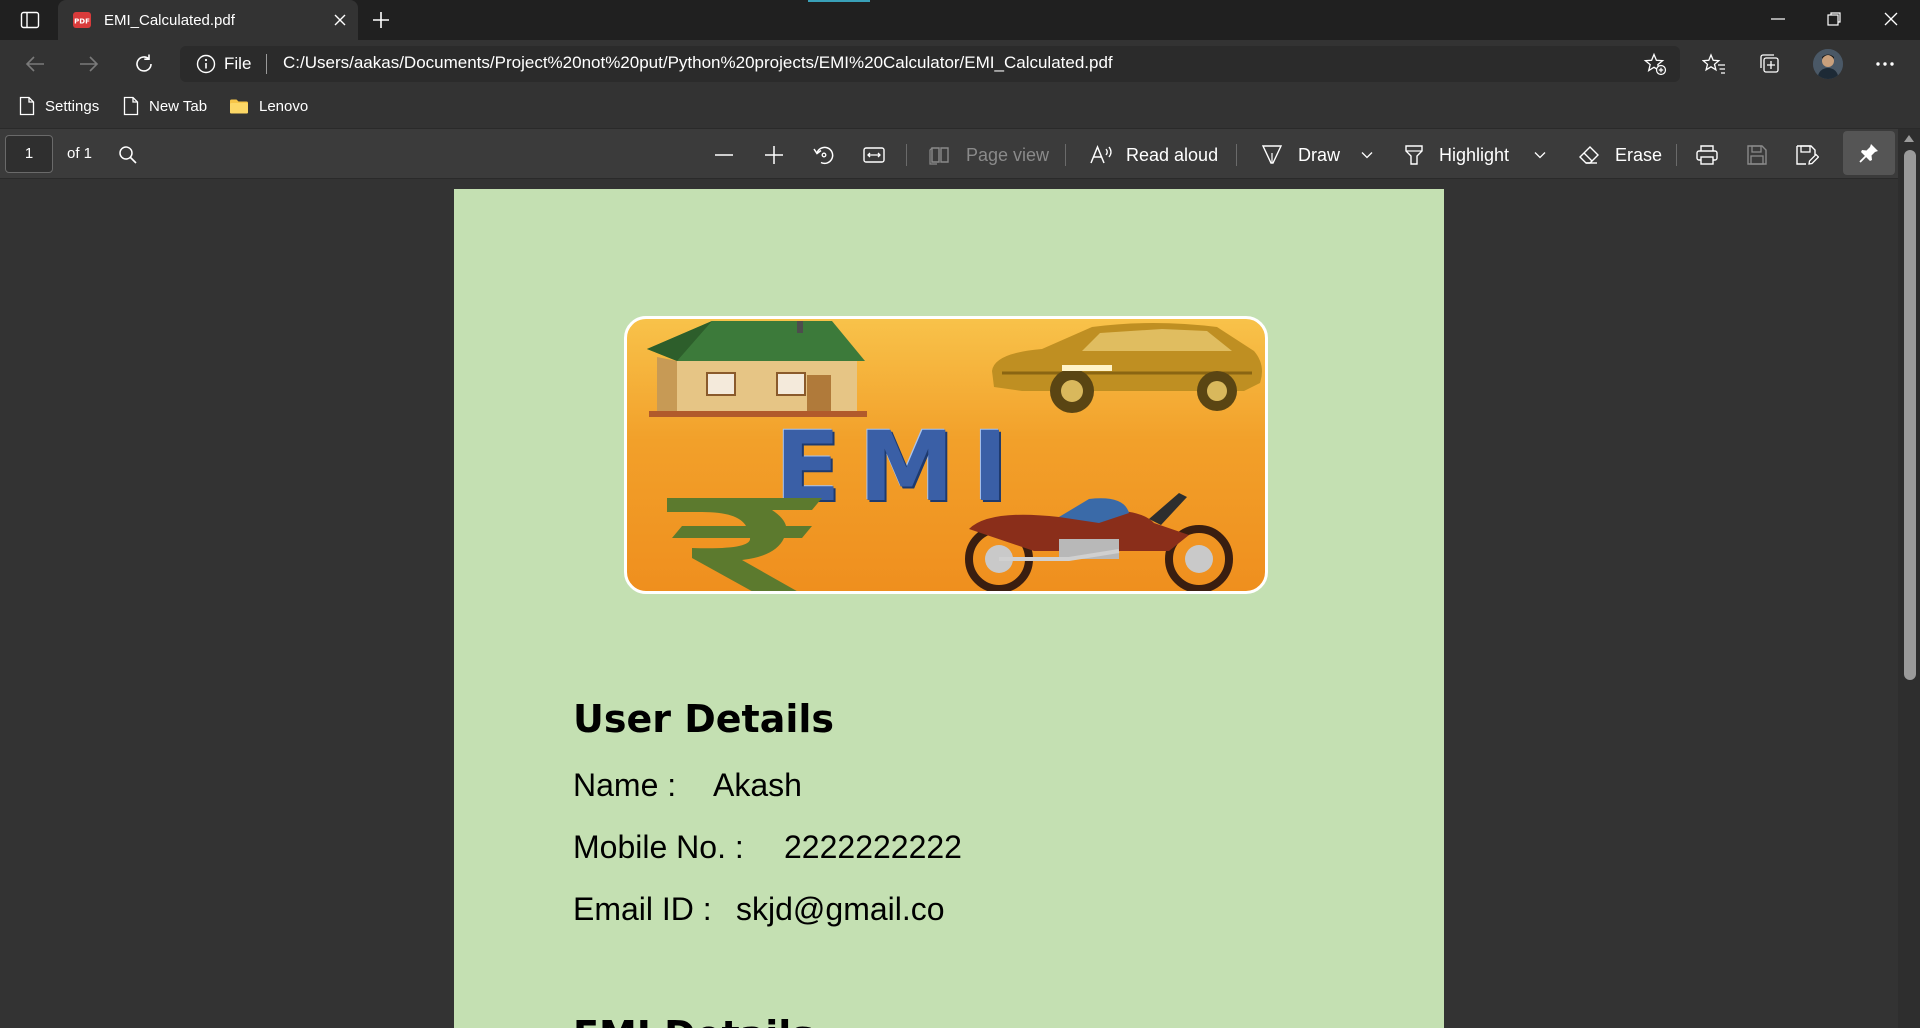 The height and width of the screenshot is (1028, 1920). I want to click on pdf-file-icon: PDF, so click(82, 20).